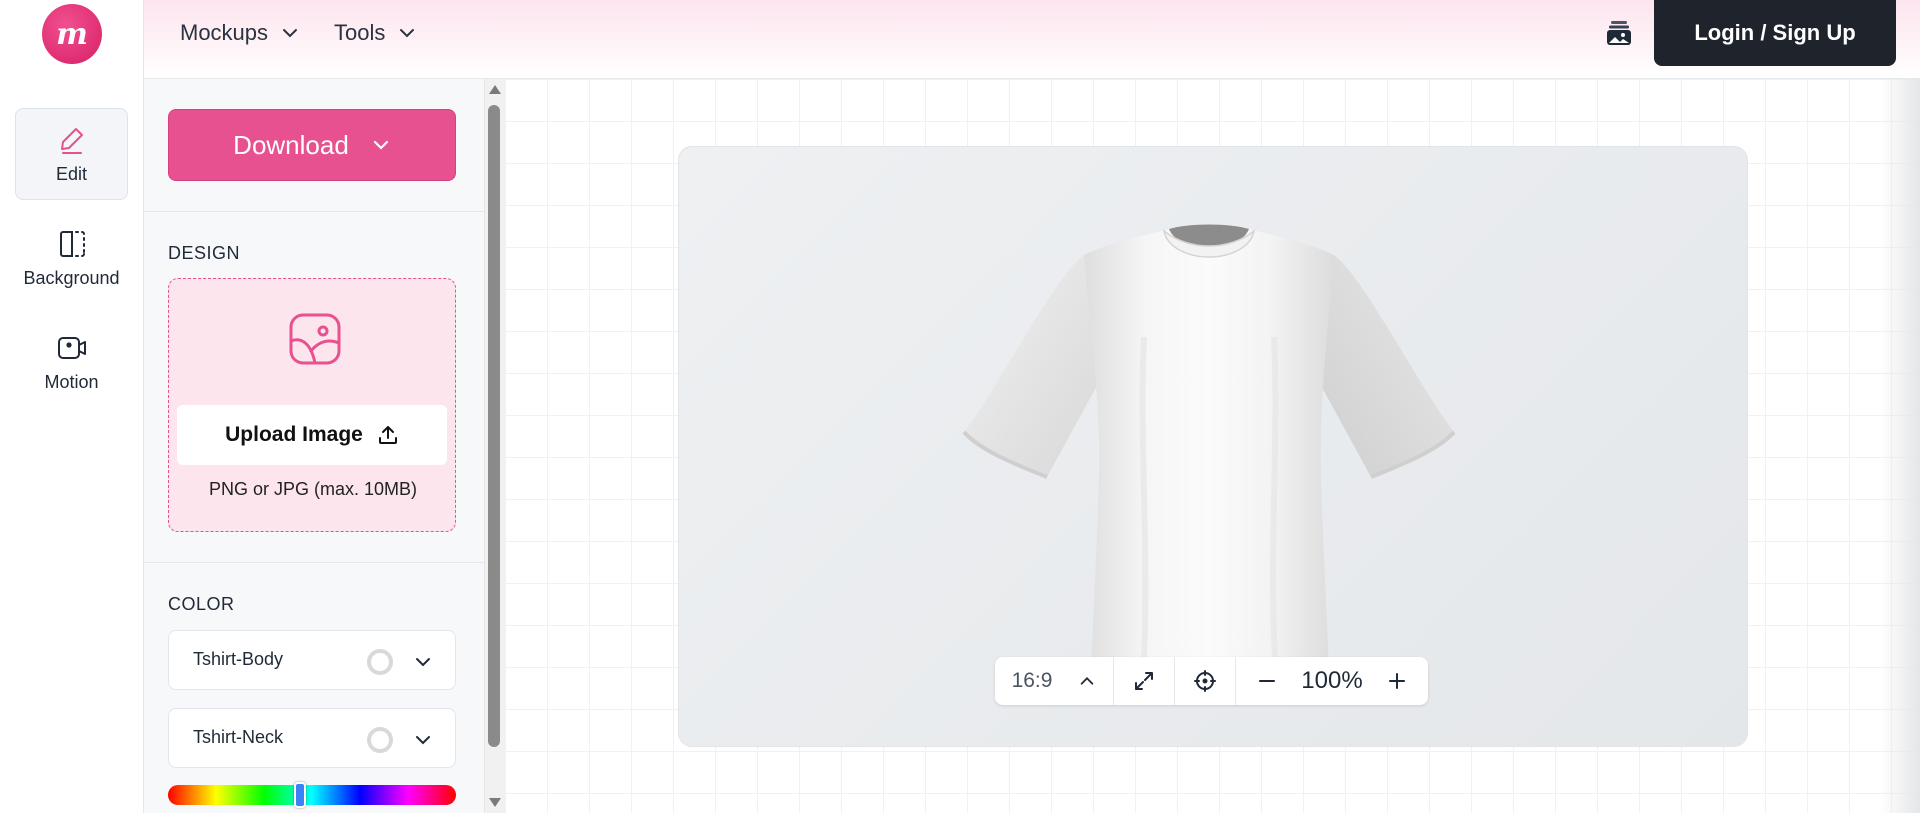  I want to click on download-button: Download, so click(312, 145).